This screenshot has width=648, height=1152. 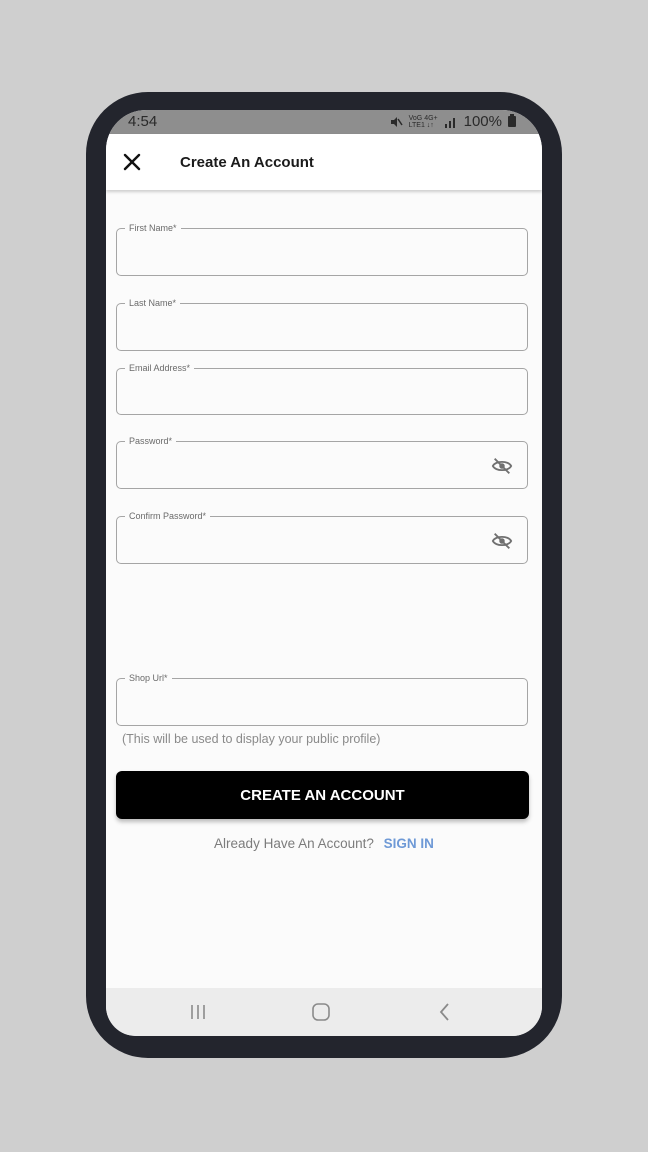 I want to click on last-name-label: Last Name*, so click(x=153, y=303).